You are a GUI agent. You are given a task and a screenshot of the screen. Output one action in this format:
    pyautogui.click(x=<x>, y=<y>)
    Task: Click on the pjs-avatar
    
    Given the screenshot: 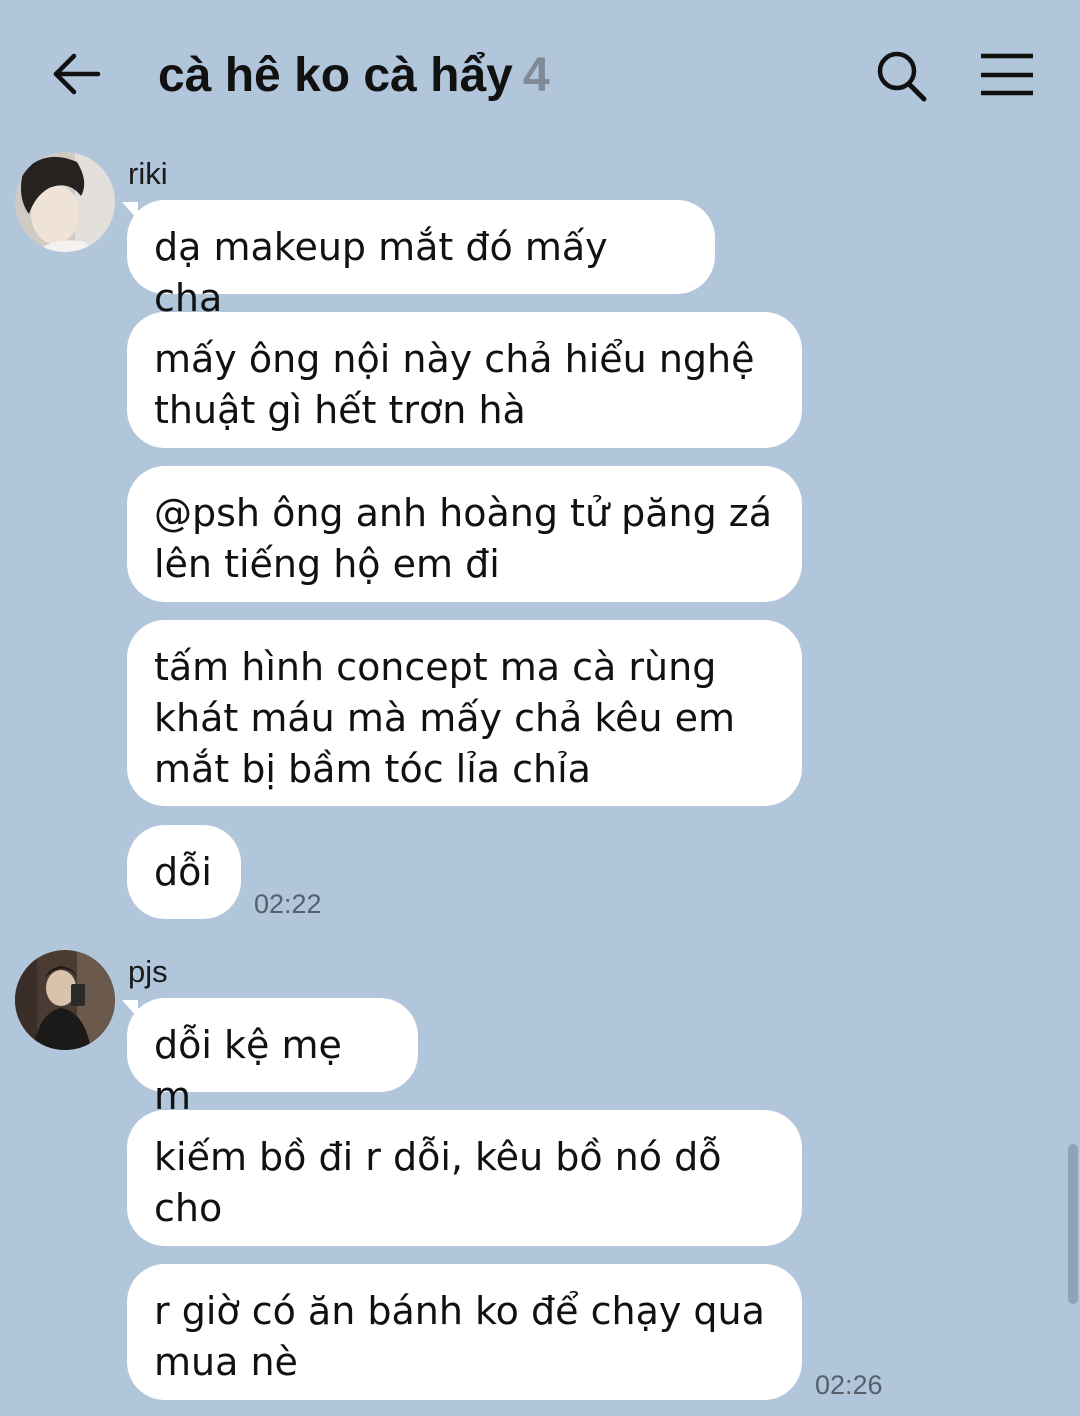 What is the action you would take?
    pyautogui.click(x=65, y=1000)
    